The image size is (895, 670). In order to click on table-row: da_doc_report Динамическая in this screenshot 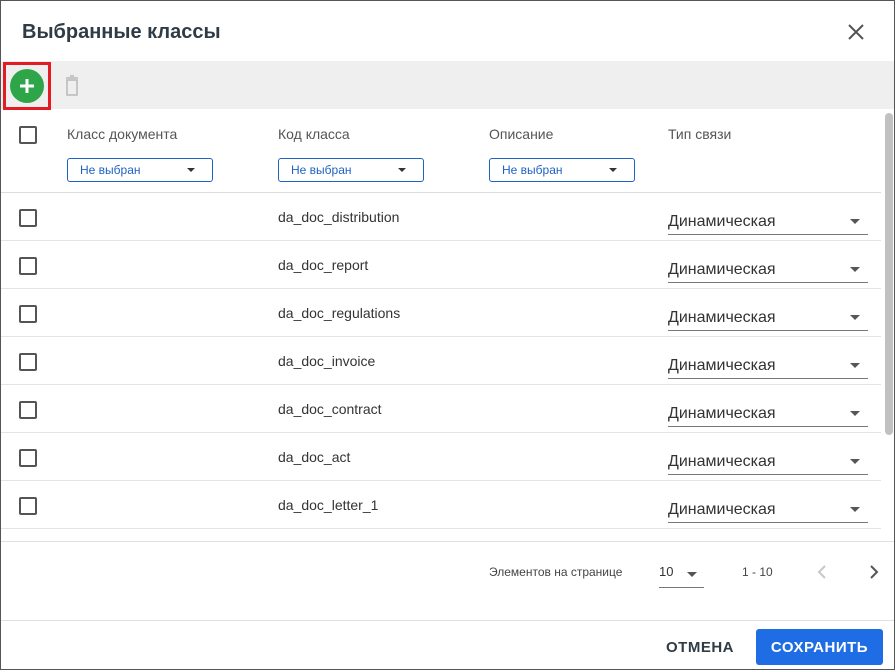, I will do `click(441, 265)`.